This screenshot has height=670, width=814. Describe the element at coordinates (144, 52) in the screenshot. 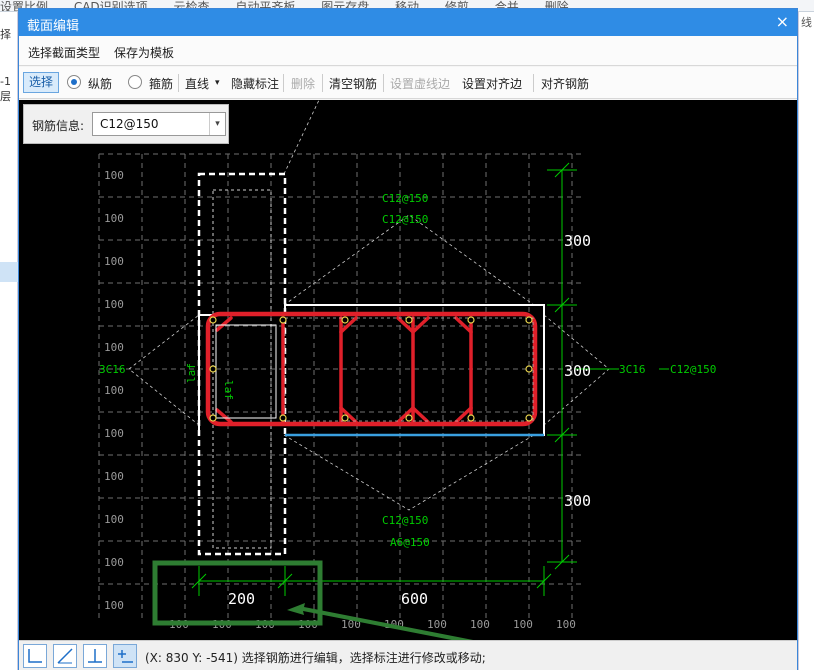

I see `menu-save-as-template: 保存为模板` at that location.